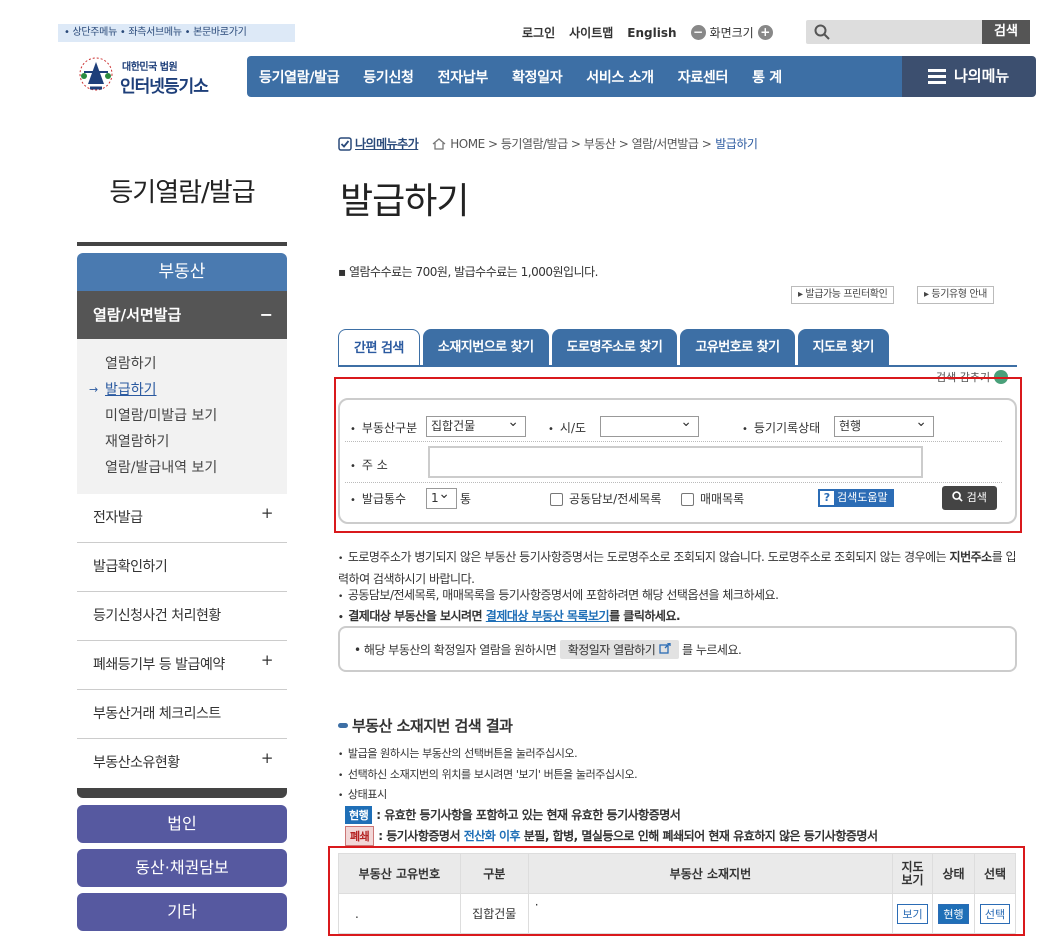  Describe the element at coordinates (537, 77) in the screenshot. I see `nav-item: 확정일자` at that location.